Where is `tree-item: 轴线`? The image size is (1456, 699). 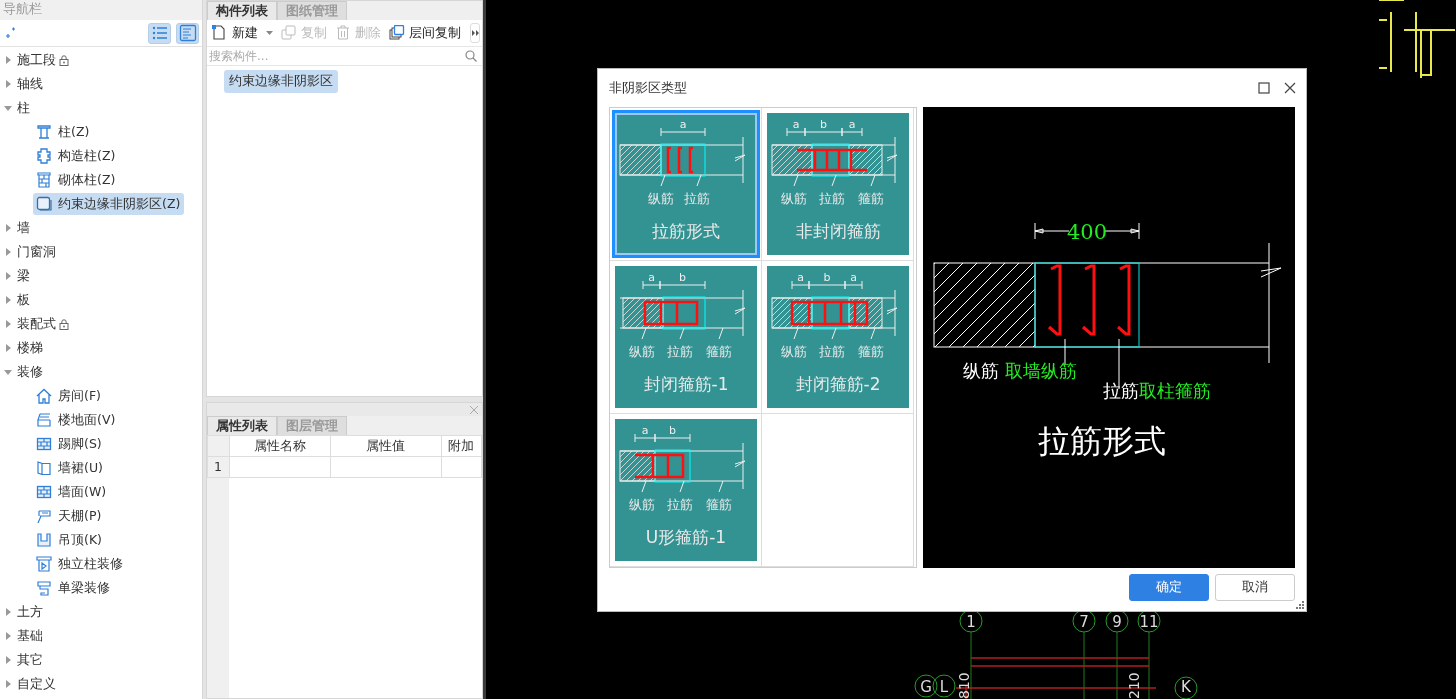
tree-item: 轴线 is located at coordinates (30, 84).